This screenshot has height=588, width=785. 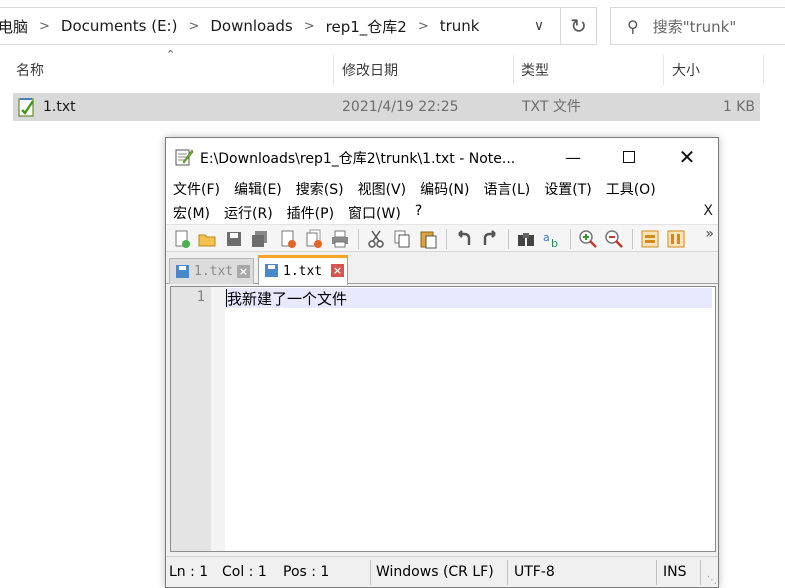 What do you see at coordinates (427, 70) in the screenshot?
I see `column-header-modified: 修改日期` at bounding box center [427, 70].